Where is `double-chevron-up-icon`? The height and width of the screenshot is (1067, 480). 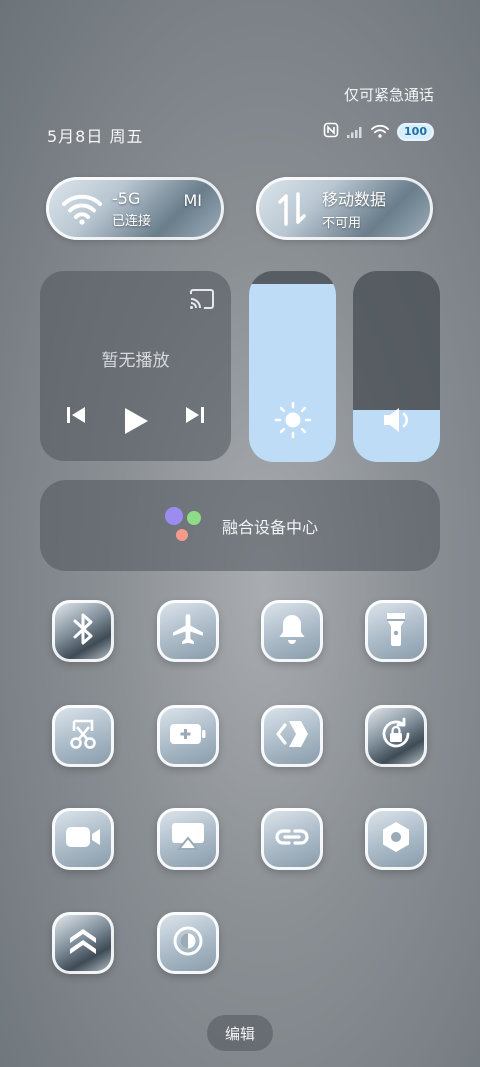 double-chevron-up-icon is located at coordinates (83, 943).